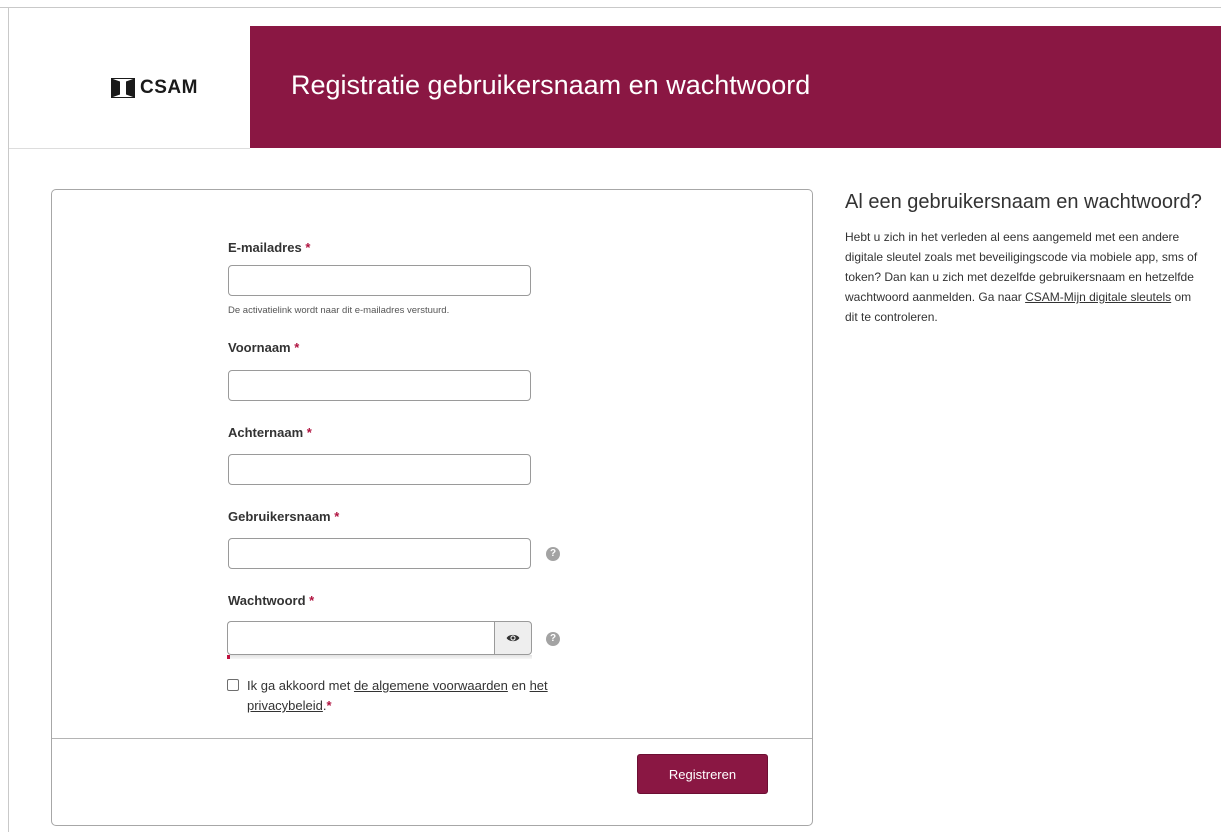 The width and height of the screenshot is (1221, 832). Describe the element at coordinates (264, 347) in the screenshot. I see `firstname-label: Voornaam *` at that location.